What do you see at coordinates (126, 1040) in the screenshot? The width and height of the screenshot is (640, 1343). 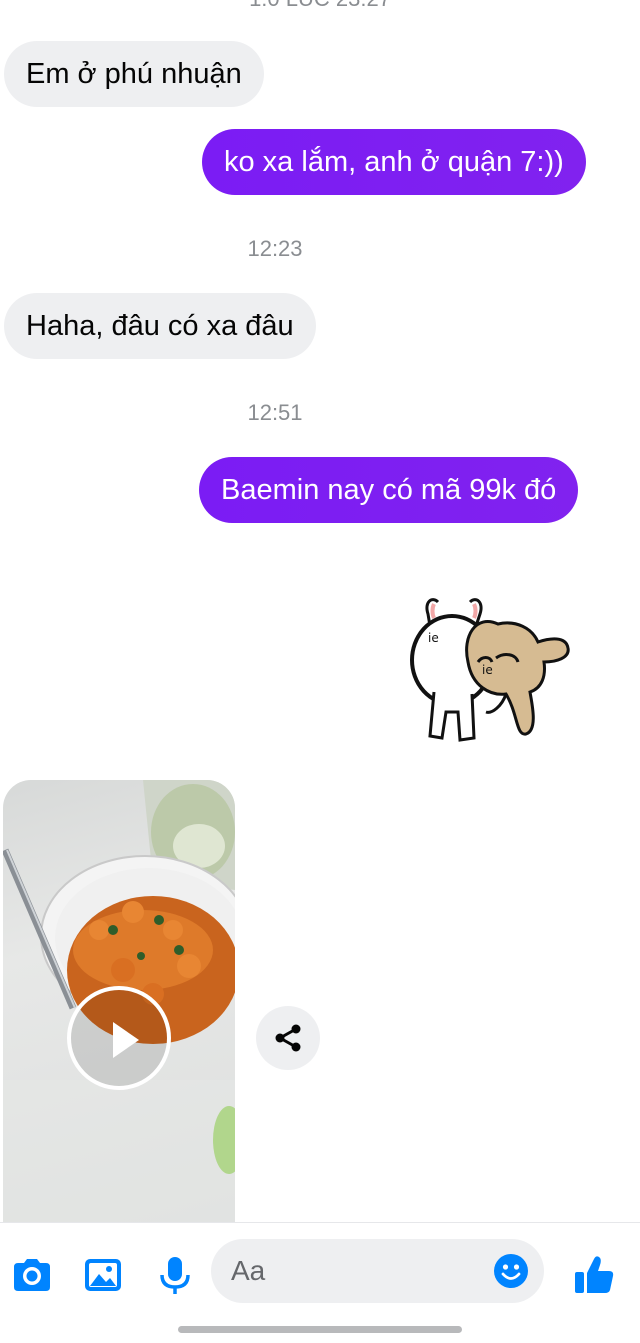 I see `play-icon` at bounding box center [126, 1040].